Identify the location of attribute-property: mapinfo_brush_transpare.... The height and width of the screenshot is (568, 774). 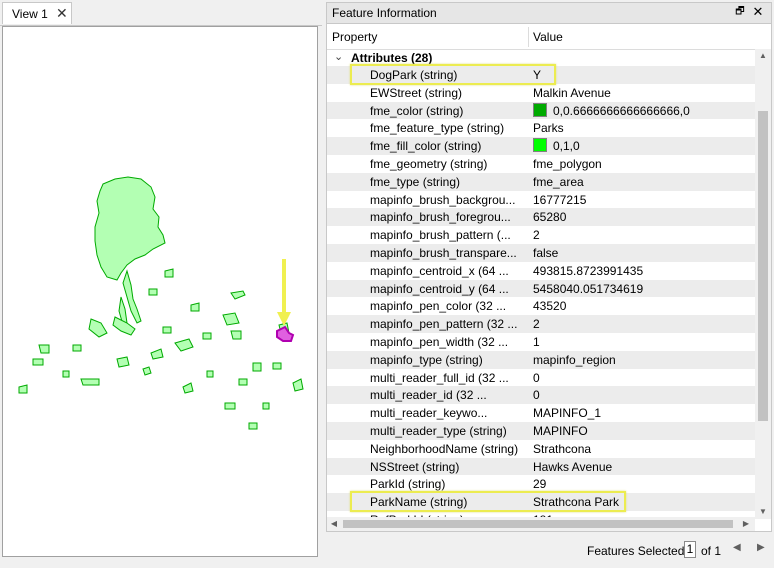
(443, 253).